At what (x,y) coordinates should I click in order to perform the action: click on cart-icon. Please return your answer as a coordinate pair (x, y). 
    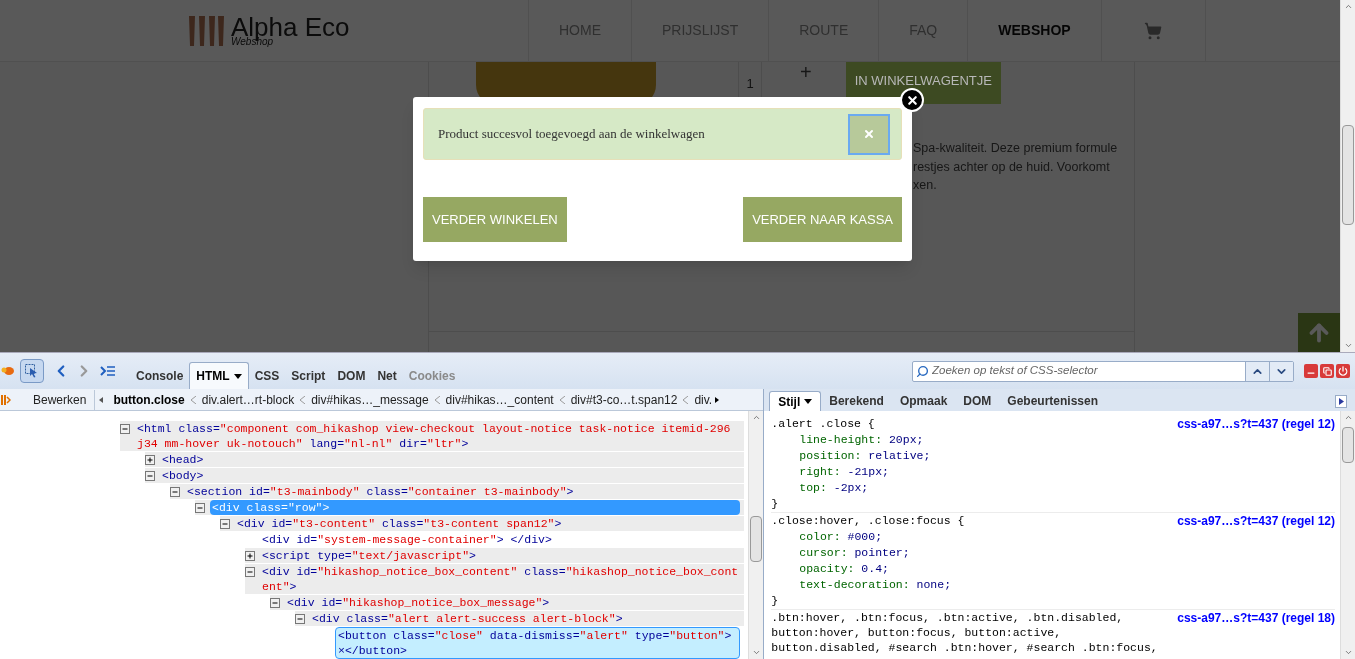
    Looking at the image, I should click on (1153, 30).